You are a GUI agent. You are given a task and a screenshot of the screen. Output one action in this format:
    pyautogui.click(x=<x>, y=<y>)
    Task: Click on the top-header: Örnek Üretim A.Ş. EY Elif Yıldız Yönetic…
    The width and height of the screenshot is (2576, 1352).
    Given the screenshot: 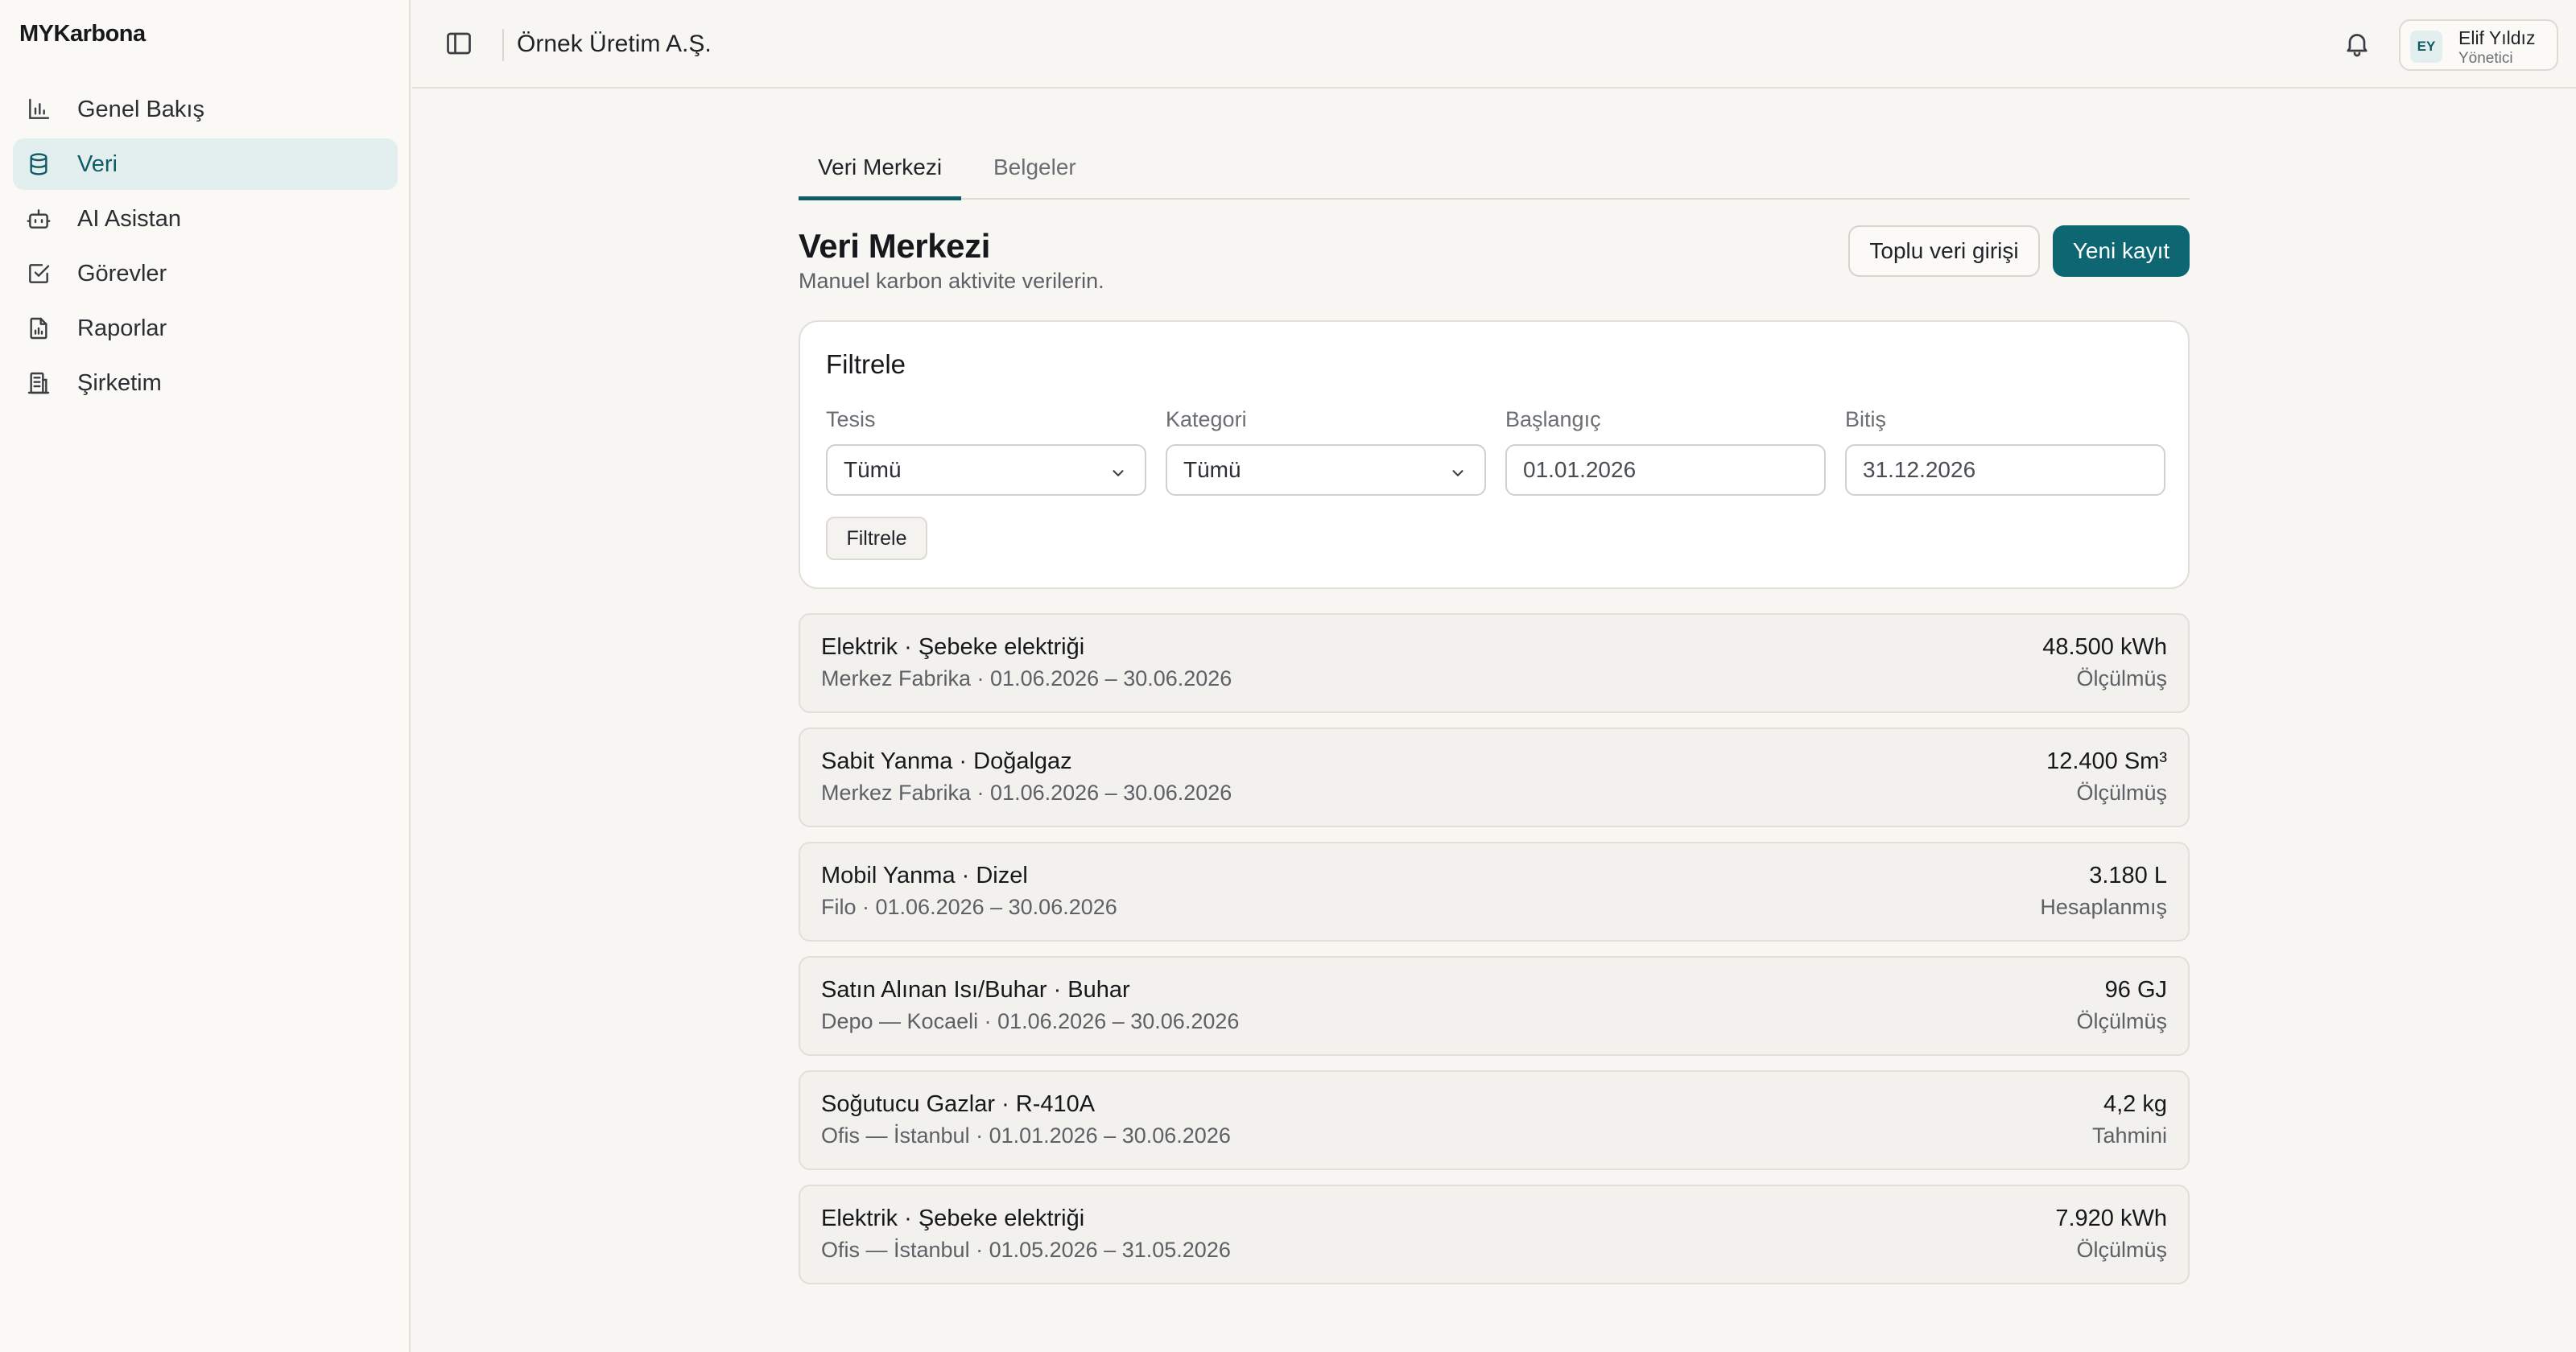 What is the action you would take?
    pyautogui.click(x=1494, y=44)
    